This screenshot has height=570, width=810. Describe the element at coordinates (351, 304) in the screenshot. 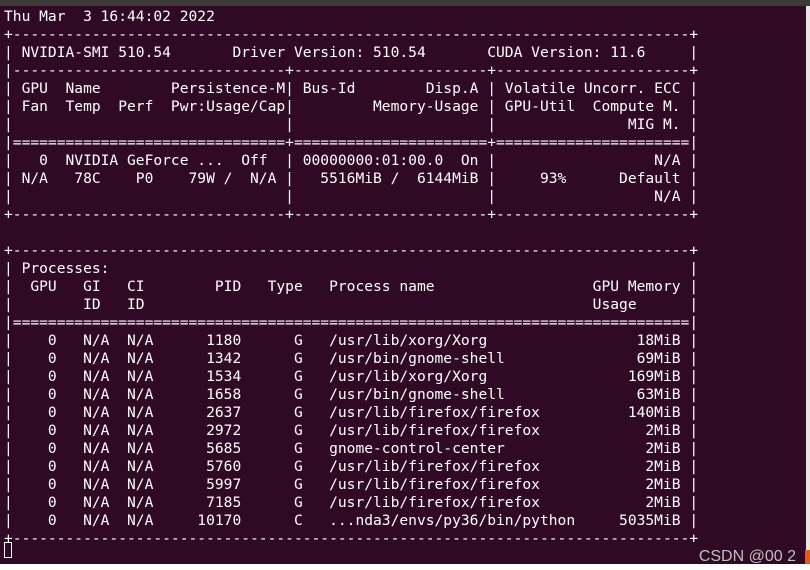

I see `terminal-line: | ID ID Usage |` at that location.